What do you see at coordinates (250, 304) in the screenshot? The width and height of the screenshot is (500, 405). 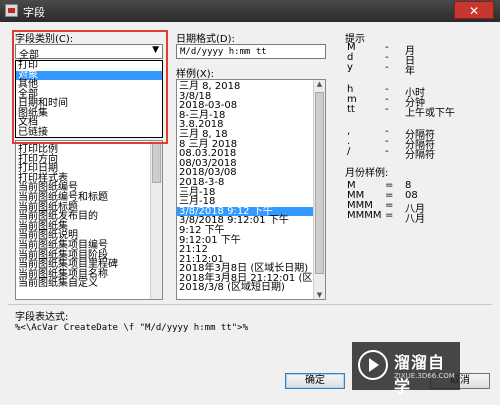 I see `separator` at bounding box center [250, 304].